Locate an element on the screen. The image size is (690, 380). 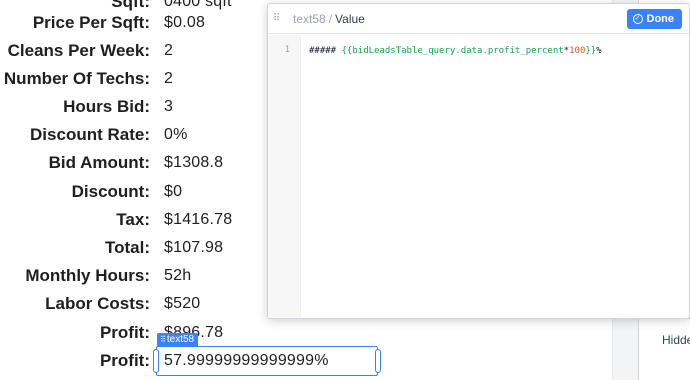
code-number: 100 is located at coordinates (577, 51).